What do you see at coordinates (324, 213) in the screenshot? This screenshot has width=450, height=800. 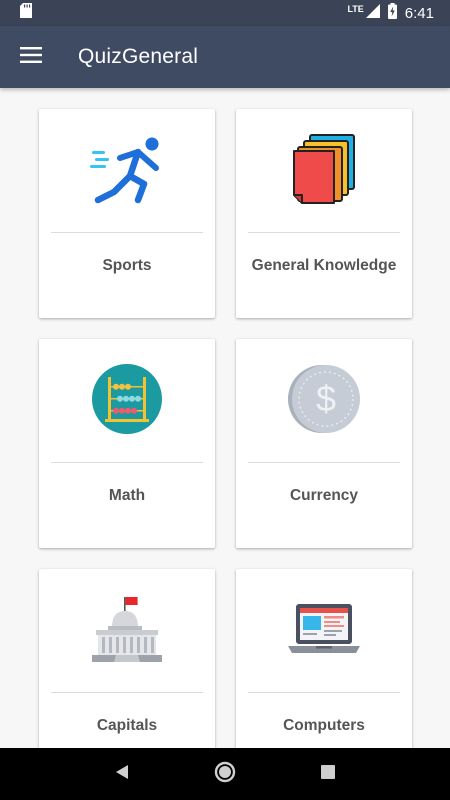 I see `category-card-general-knowledge: General Knowledge` at bounding box center [324, 213].